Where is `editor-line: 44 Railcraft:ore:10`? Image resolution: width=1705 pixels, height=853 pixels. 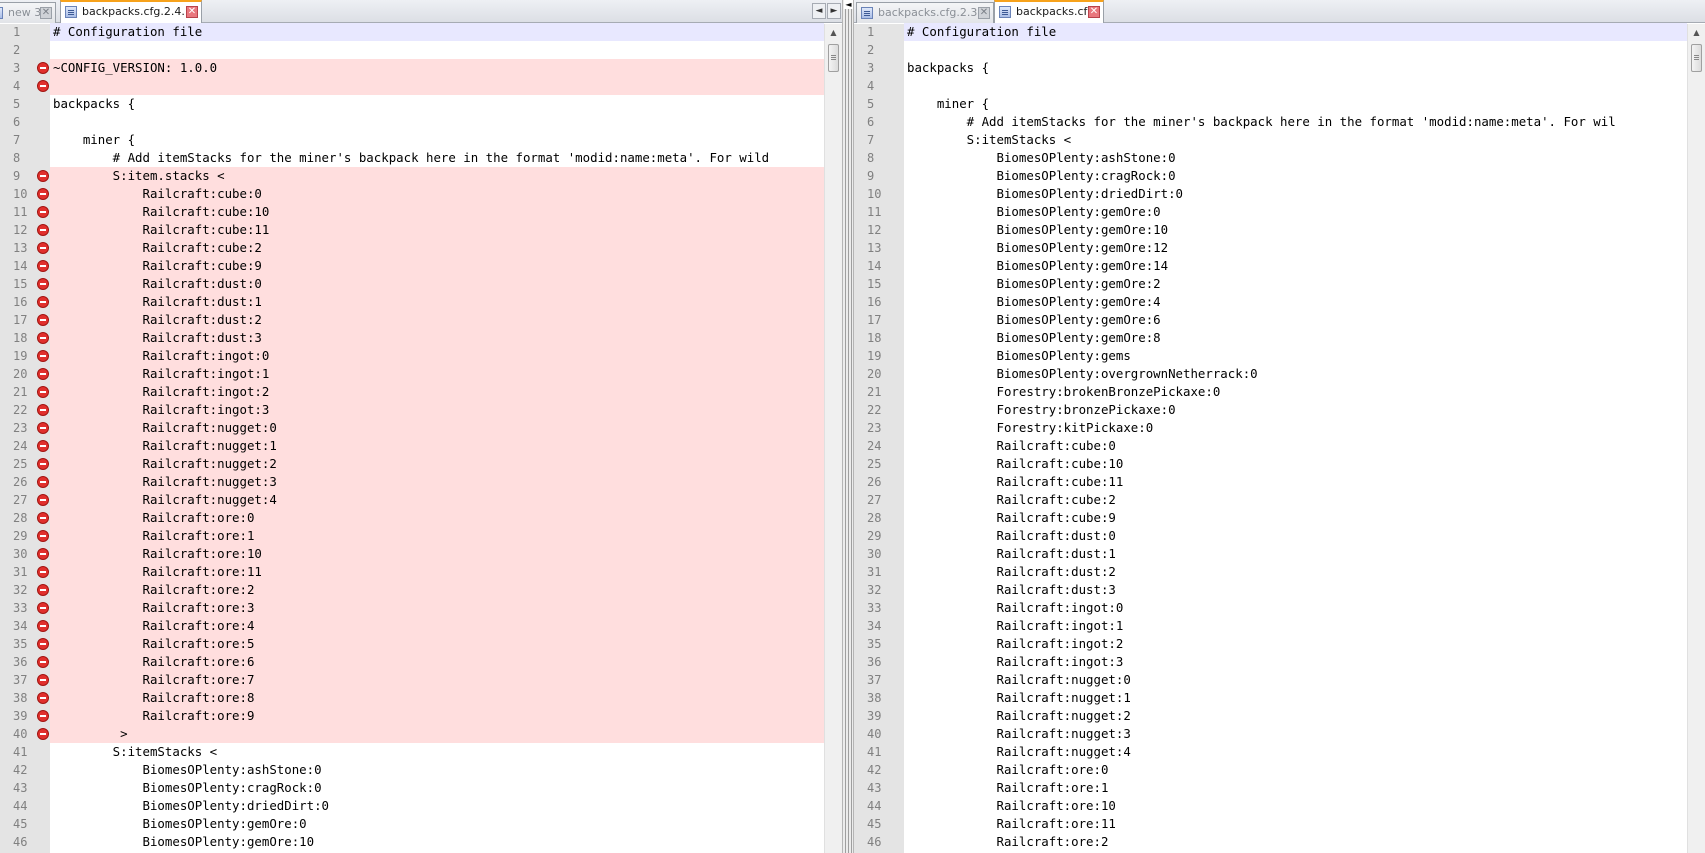
editor-line: 44 Railcraft:ore:10 is located at coordinates (1270, 806).